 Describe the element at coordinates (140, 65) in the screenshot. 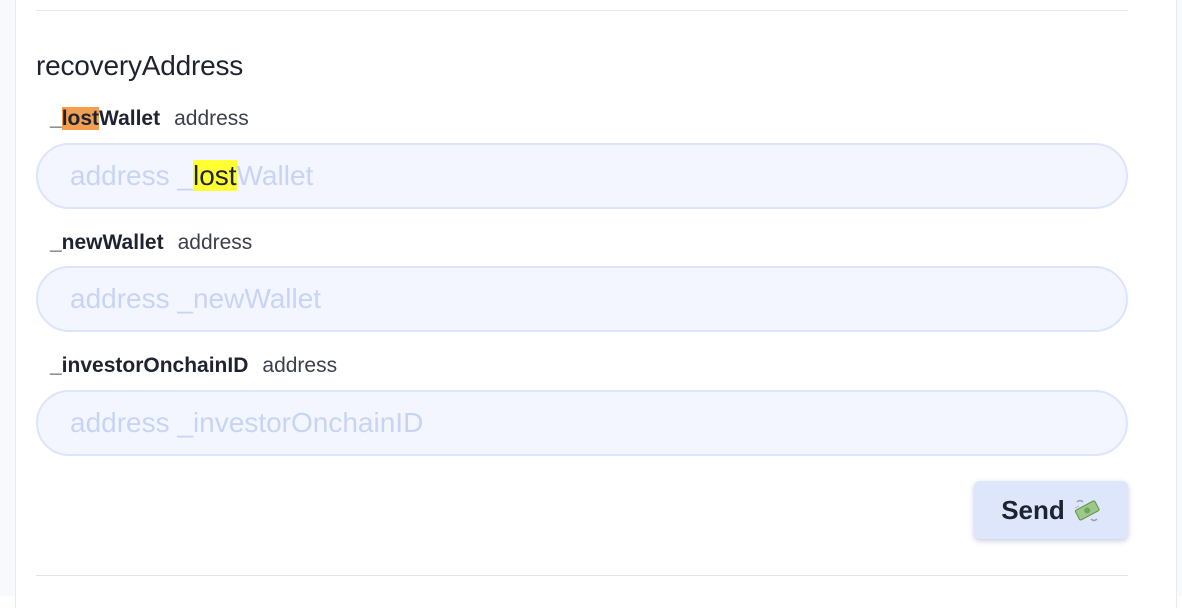

I see `function-title: recoveryAddress` at that location.